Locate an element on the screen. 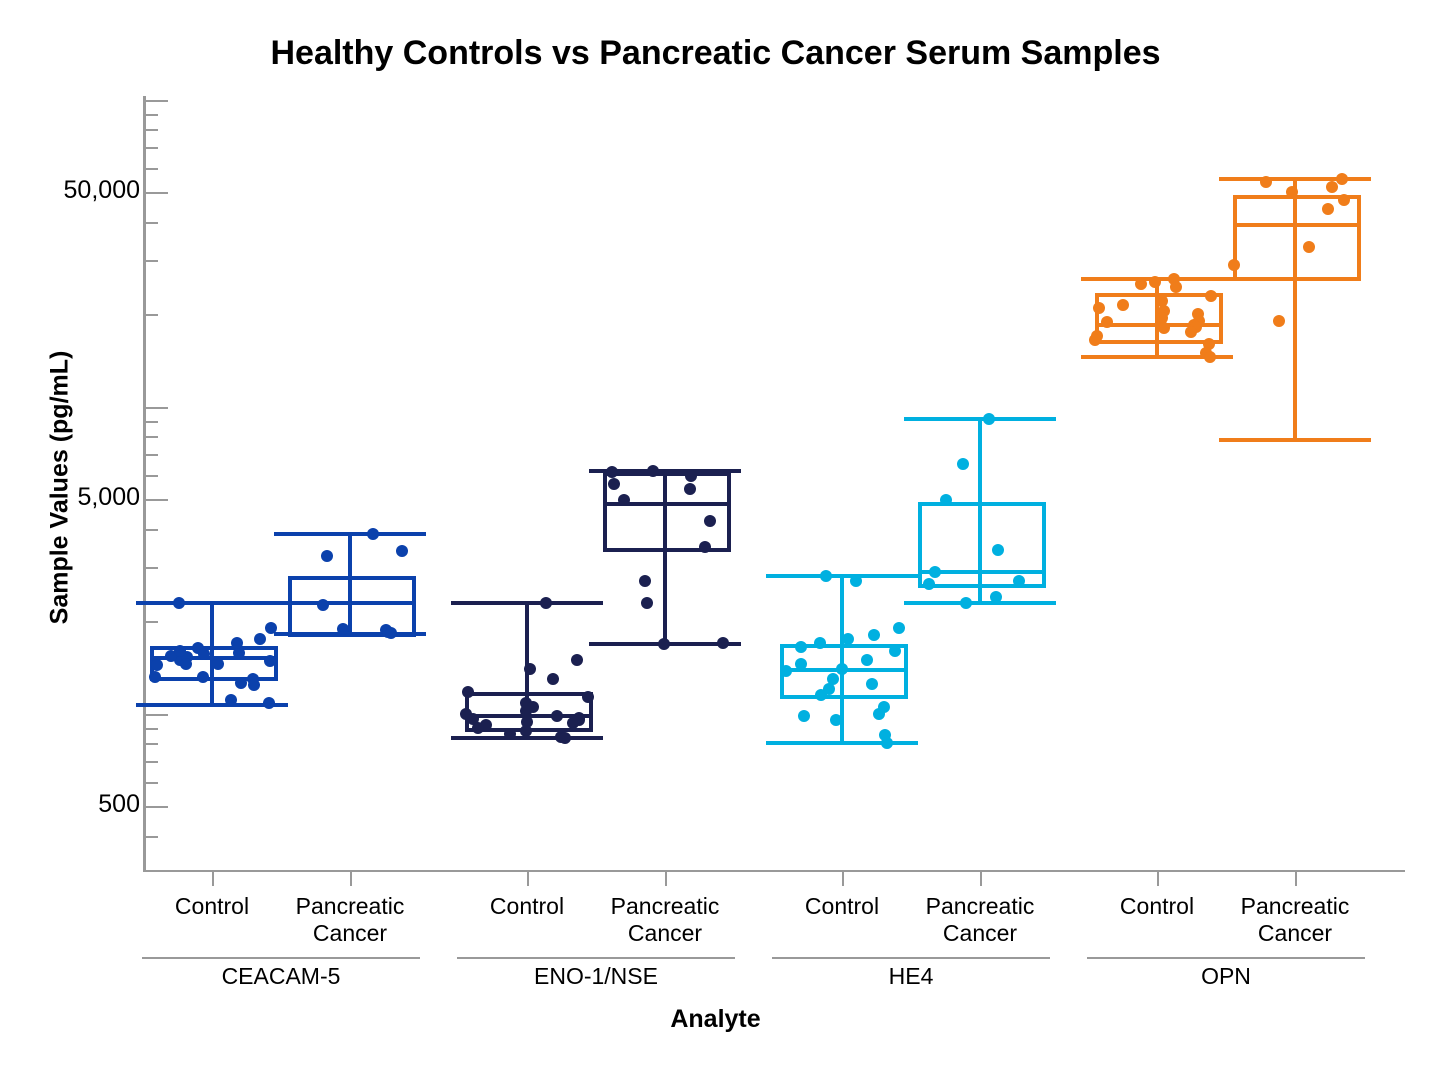 The image size is (1431, 1066). analyte-group-label: HE4 is located at coordinates (911, 976).